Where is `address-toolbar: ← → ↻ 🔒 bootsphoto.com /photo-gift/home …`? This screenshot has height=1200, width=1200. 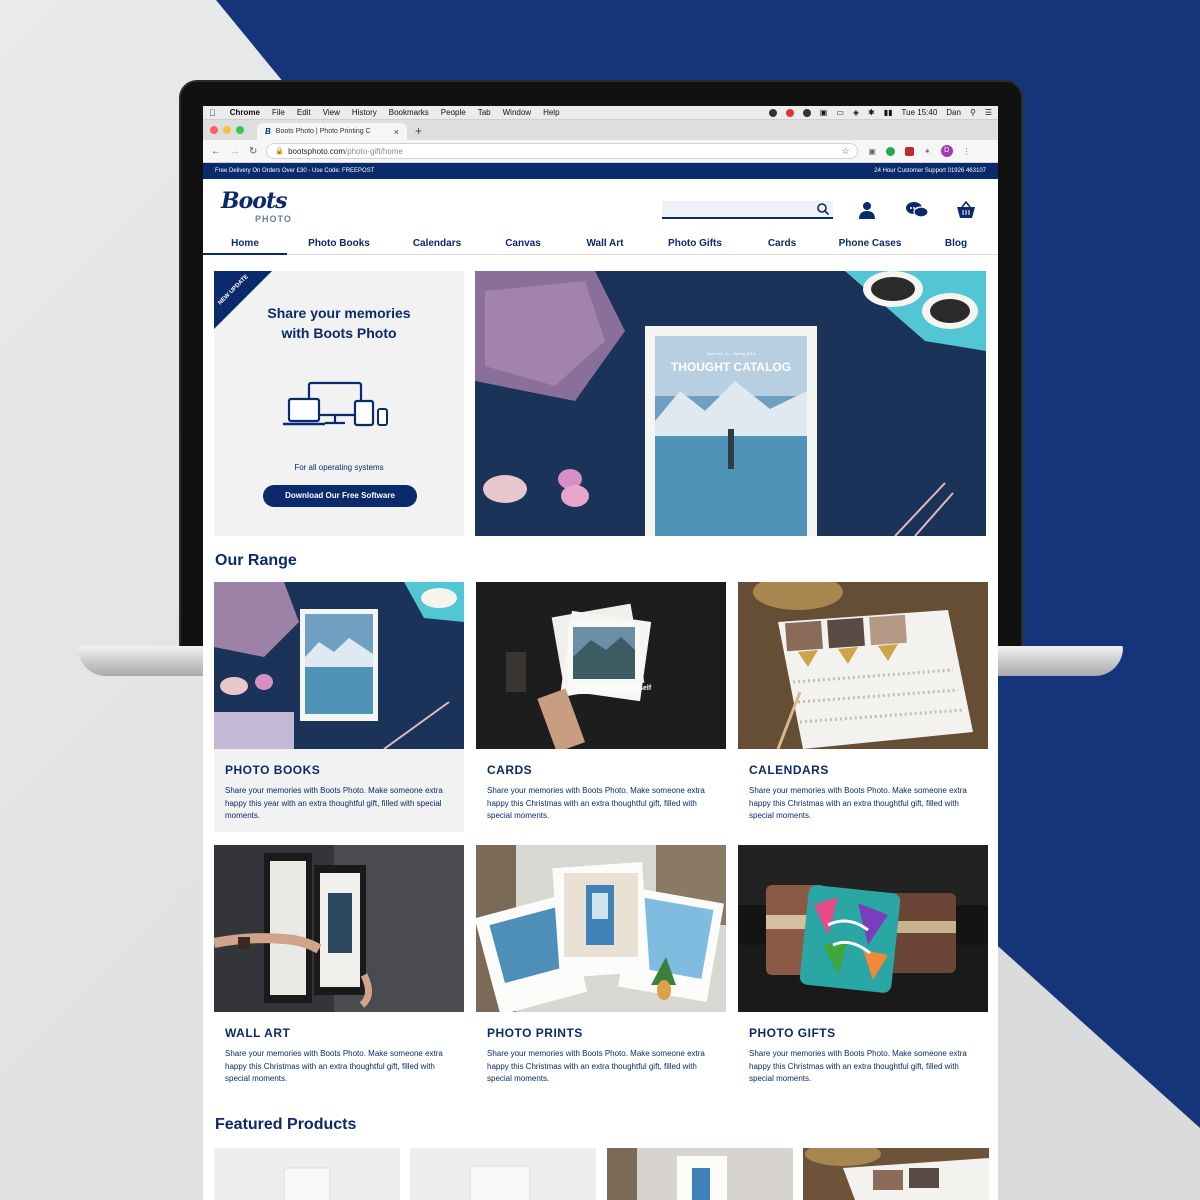
address-toolbar: ← → ↻ 🔒 bootsphoto.com /photo-gift/home … is located at coordinates (600, 151).